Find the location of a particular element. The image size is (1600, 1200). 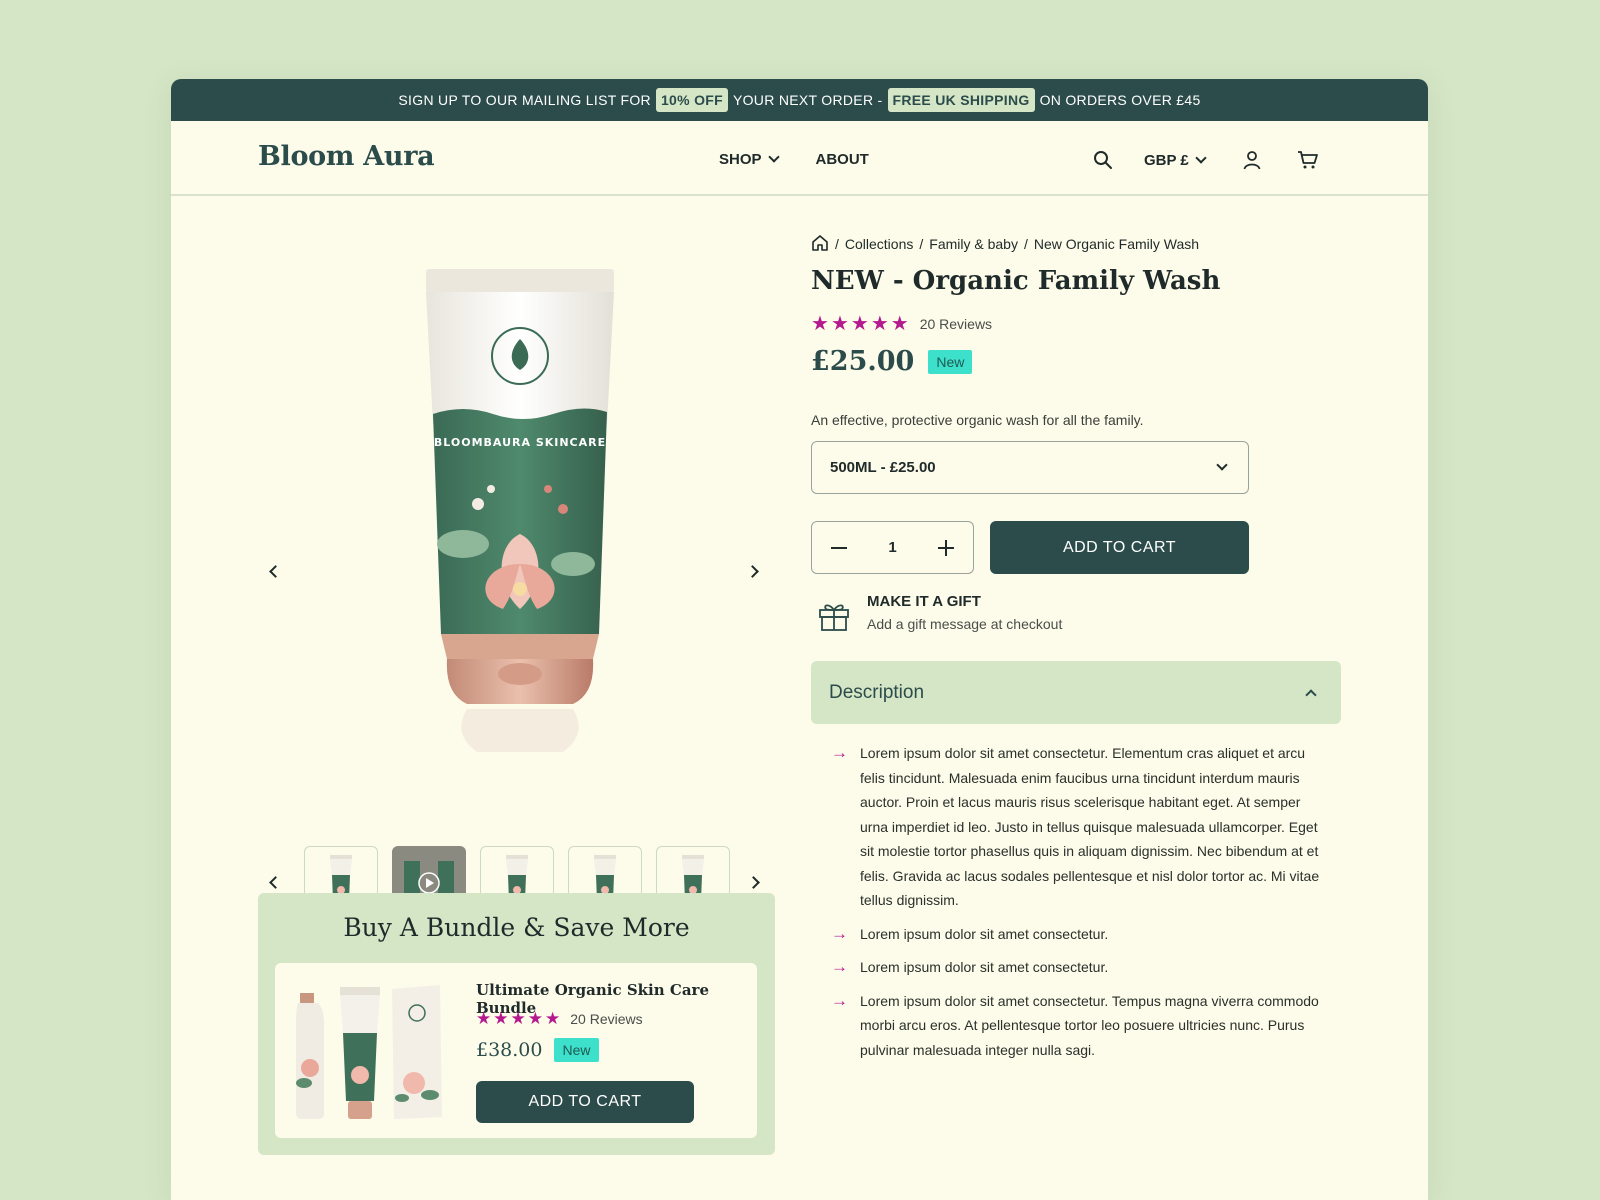

promo-highlight-shipping: FREE UK SHIPPING is located at coordinates (961, 100).